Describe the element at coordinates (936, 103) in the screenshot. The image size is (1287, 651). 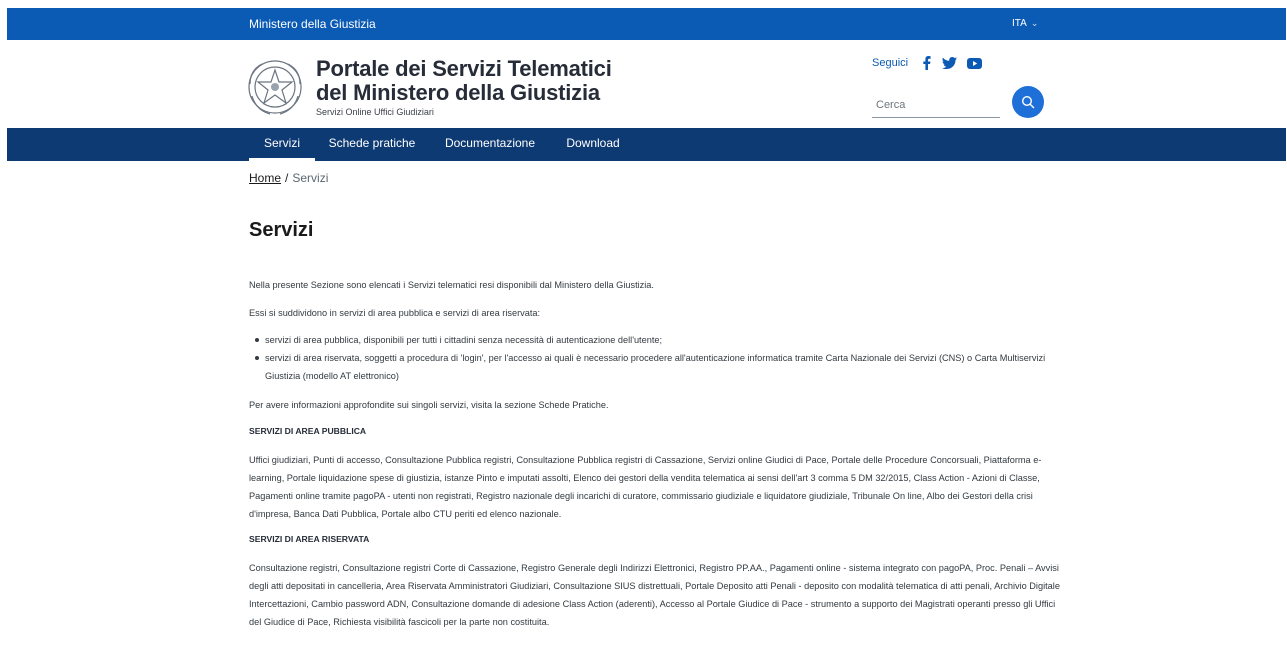
I see `search-input` at that location.